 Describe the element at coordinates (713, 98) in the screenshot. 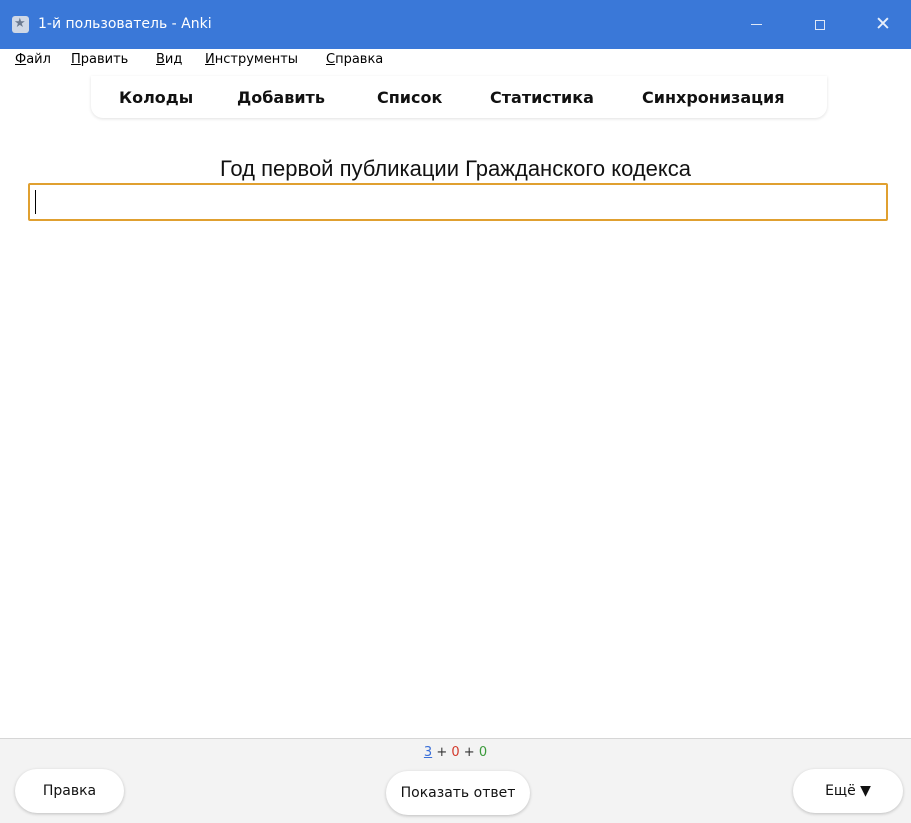

I see `toolbar-sync-link: Синхронизация` at that location.